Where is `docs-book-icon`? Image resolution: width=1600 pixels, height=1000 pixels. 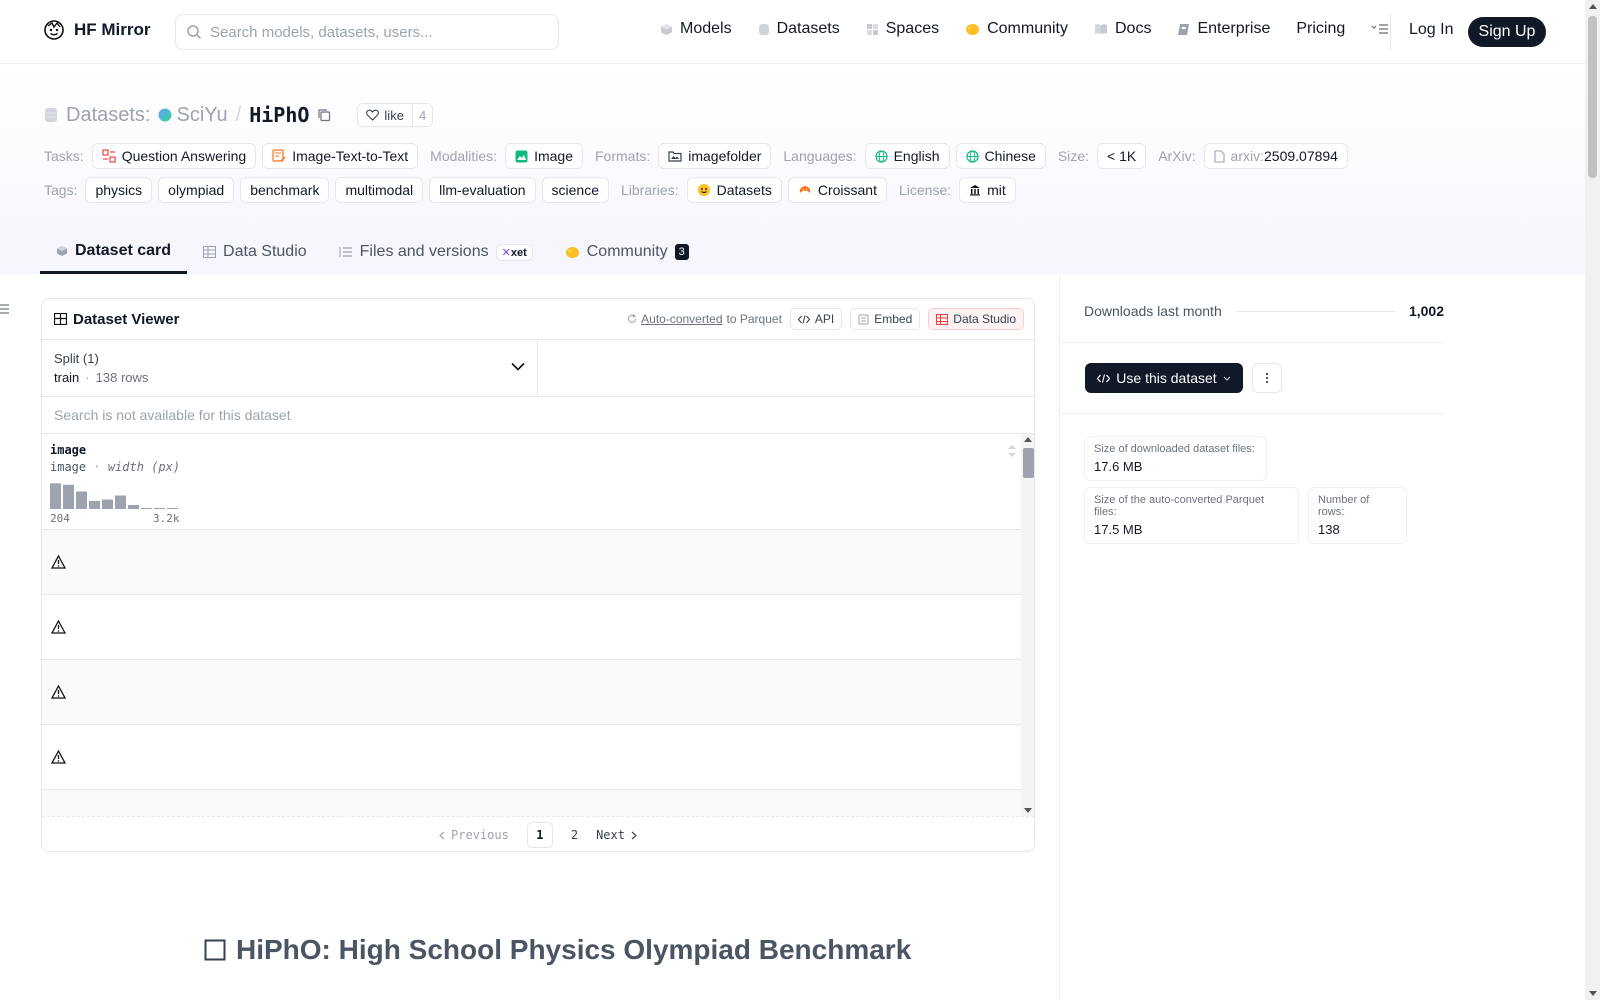
docs-book-icon is located at coordinates (1101, 29).